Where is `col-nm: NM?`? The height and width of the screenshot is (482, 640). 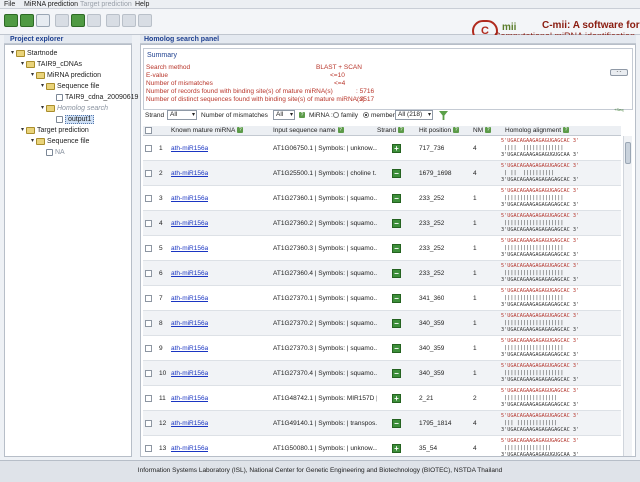 col-nm: NM? is located at coordinates (482, 131).